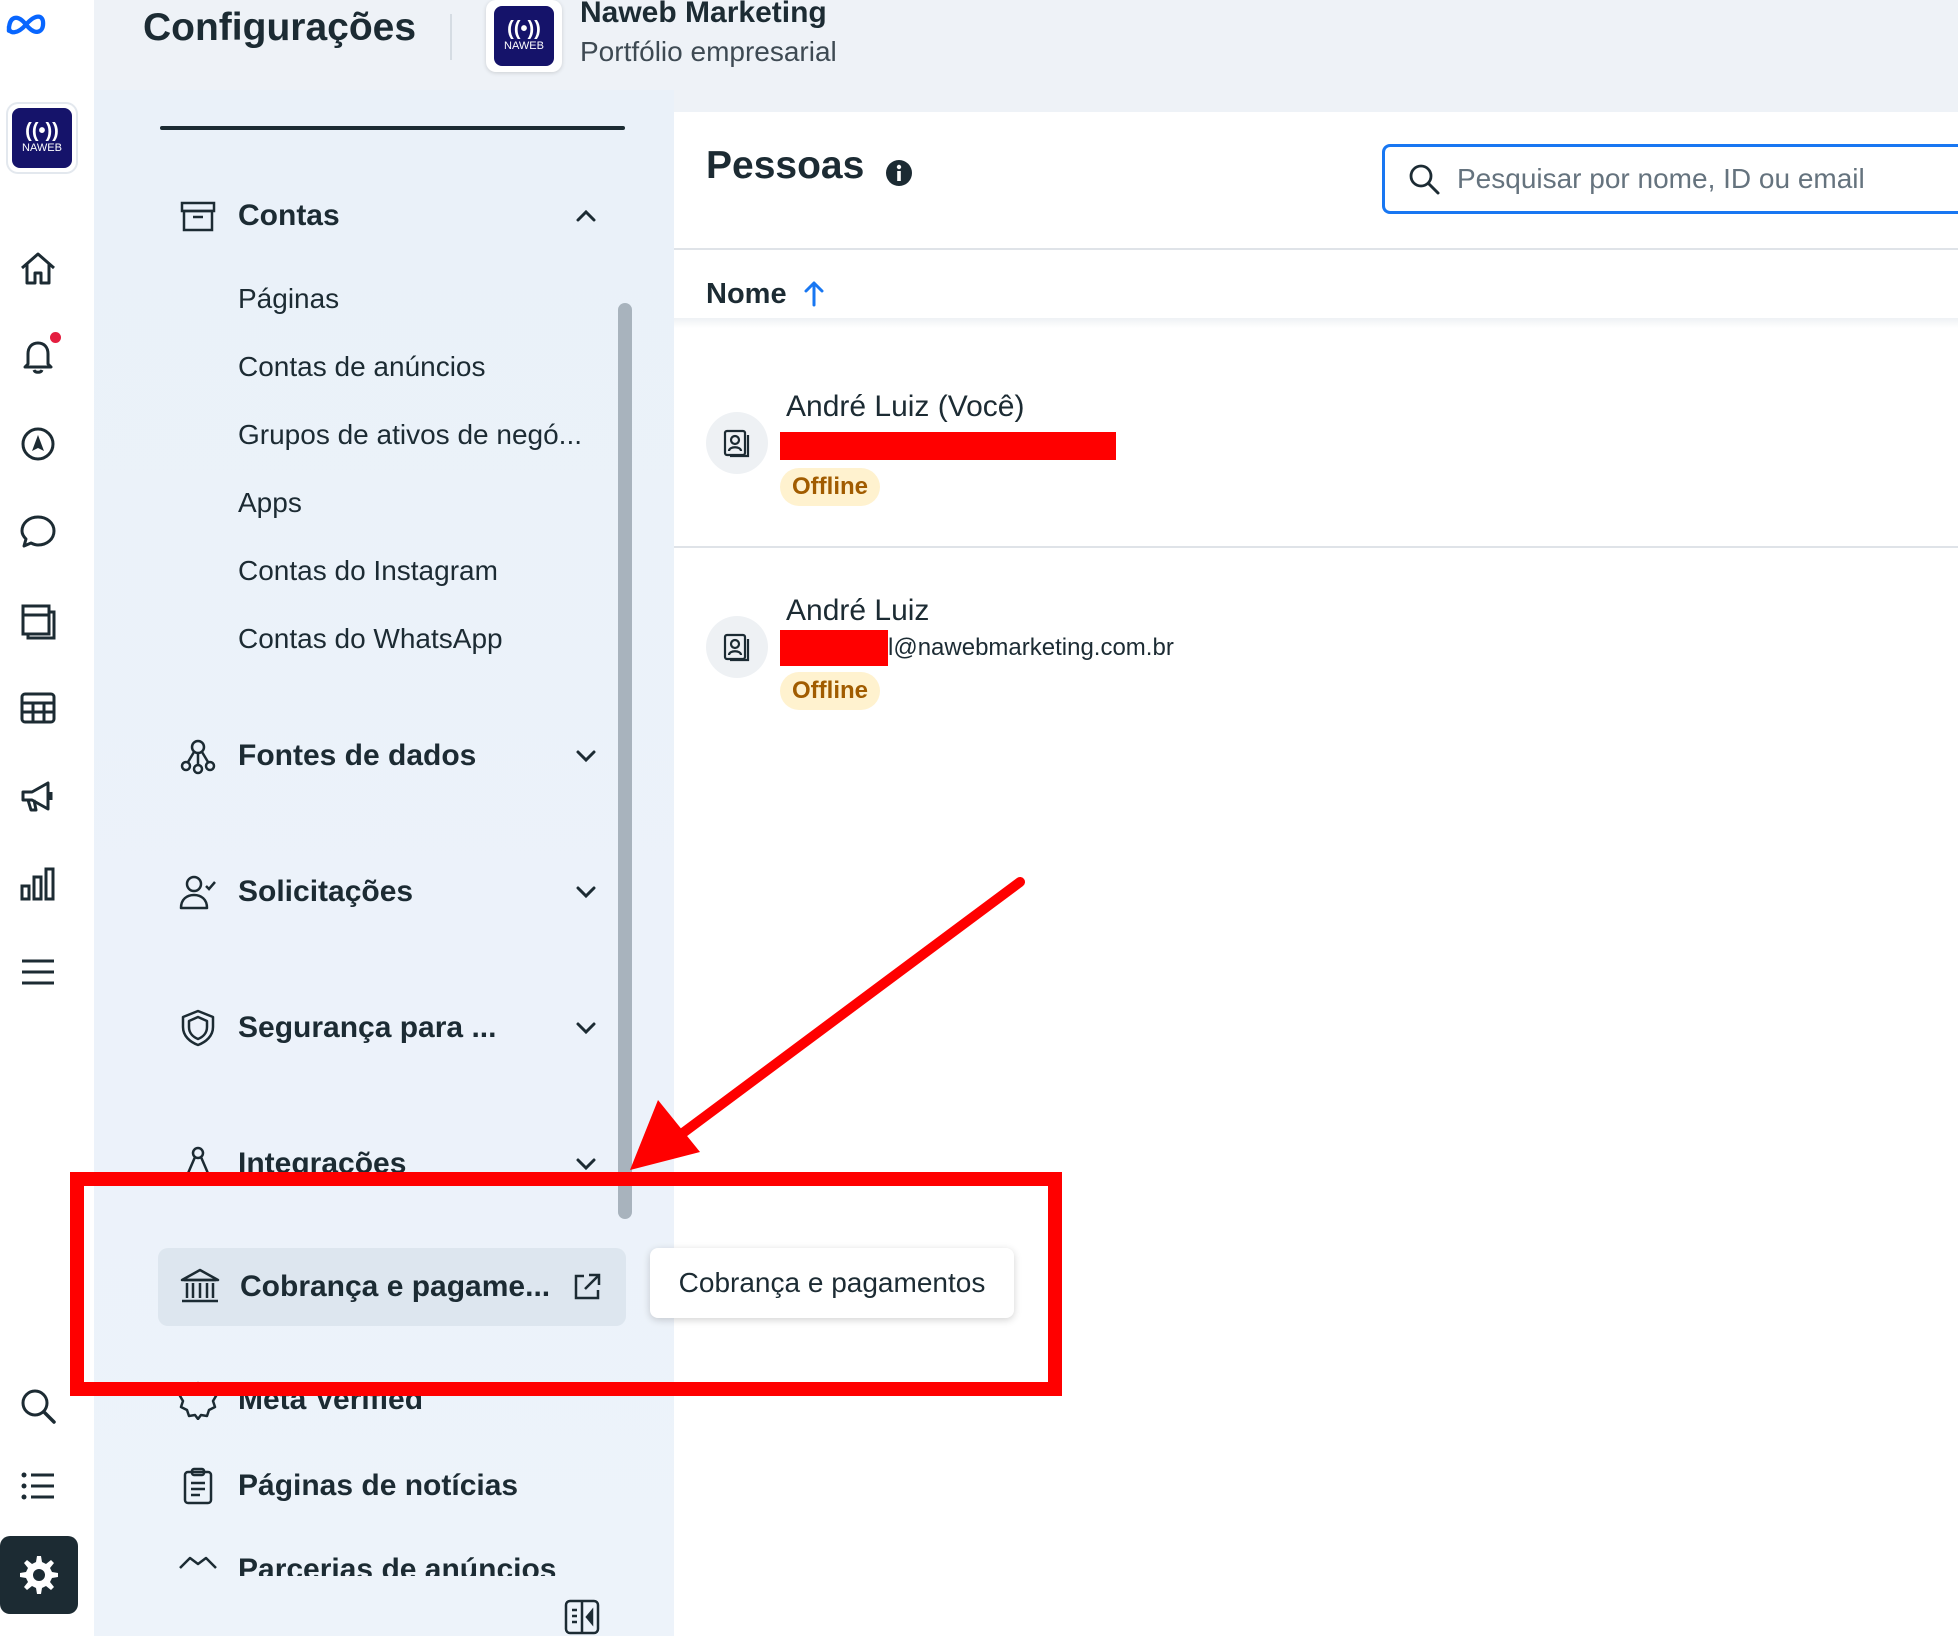 The image size is (1958, 1636). Describe the element at coordinates (1316, 323) in the screenshot. I see `header-shadow` at that location.